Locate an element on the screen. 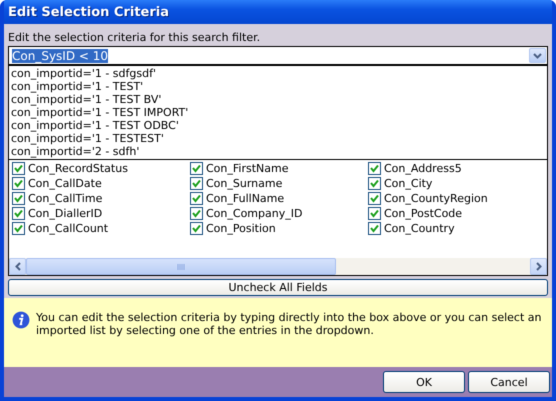 The image size is (556, 401). info-text: You can edit the selection criteria by typing directly into the box above or you can select an imported list by selecting one of the entries in the dropdown. is located at coordinates (289, 324).